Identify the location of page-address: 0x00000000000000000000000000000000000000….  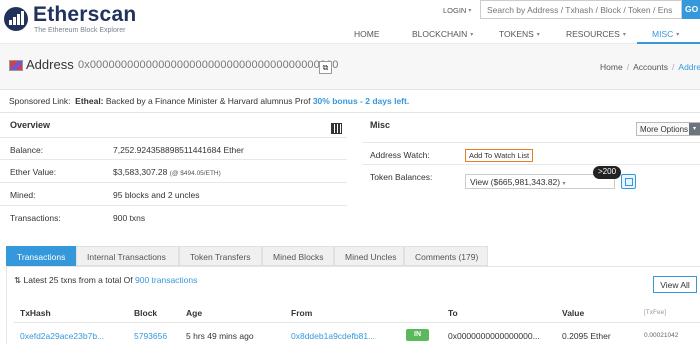
(208, 65).